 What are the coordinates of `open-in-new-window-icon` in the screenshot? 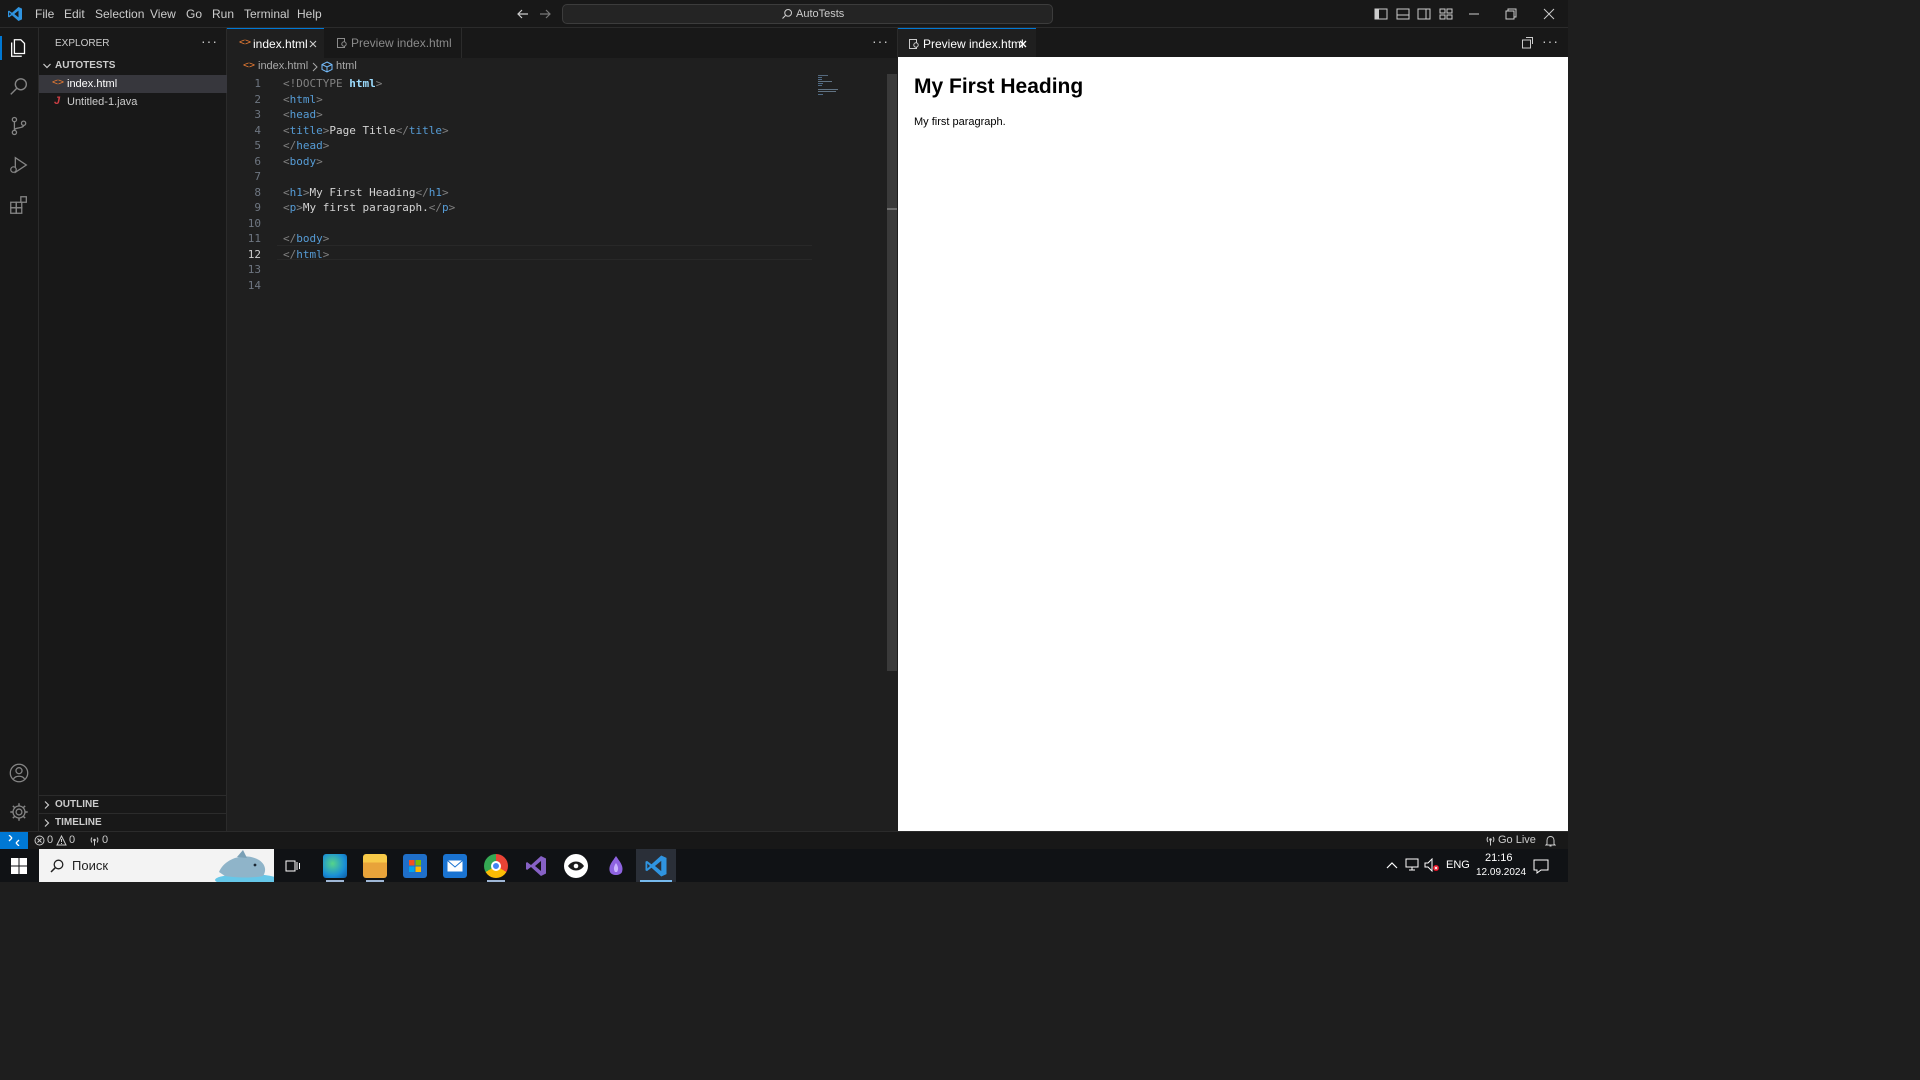 It's located at (1527, 42).